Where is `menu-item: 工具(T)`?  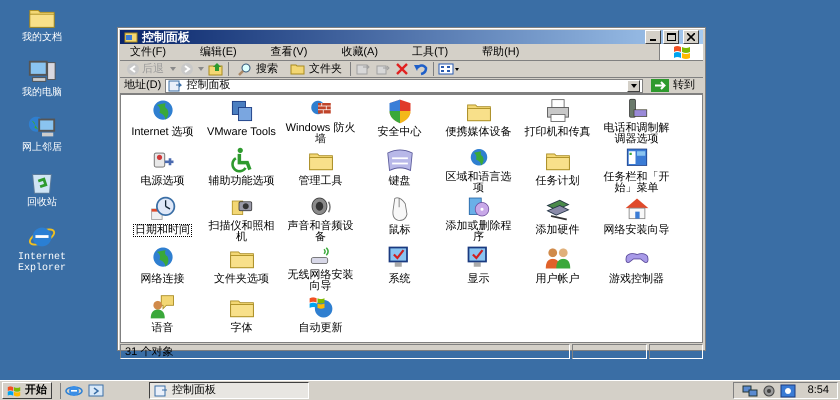 menu-item: 工具(T) is located at coordinates (430, 52).